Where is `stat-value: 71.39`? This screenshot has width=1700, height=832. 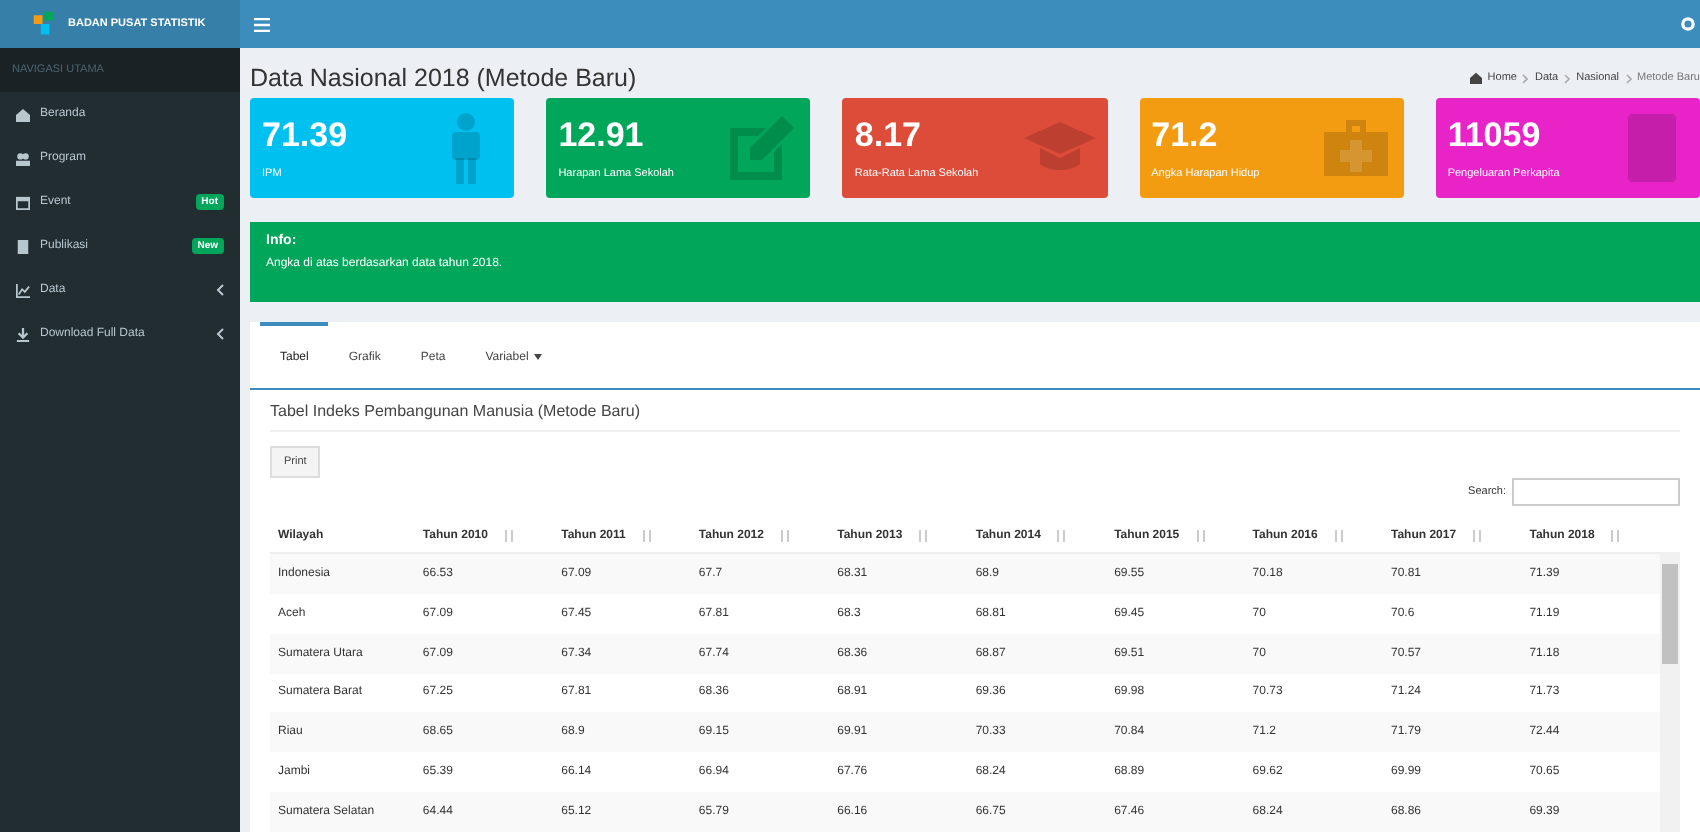
stat-value: 71.39 is located at coordinates (305, 136).